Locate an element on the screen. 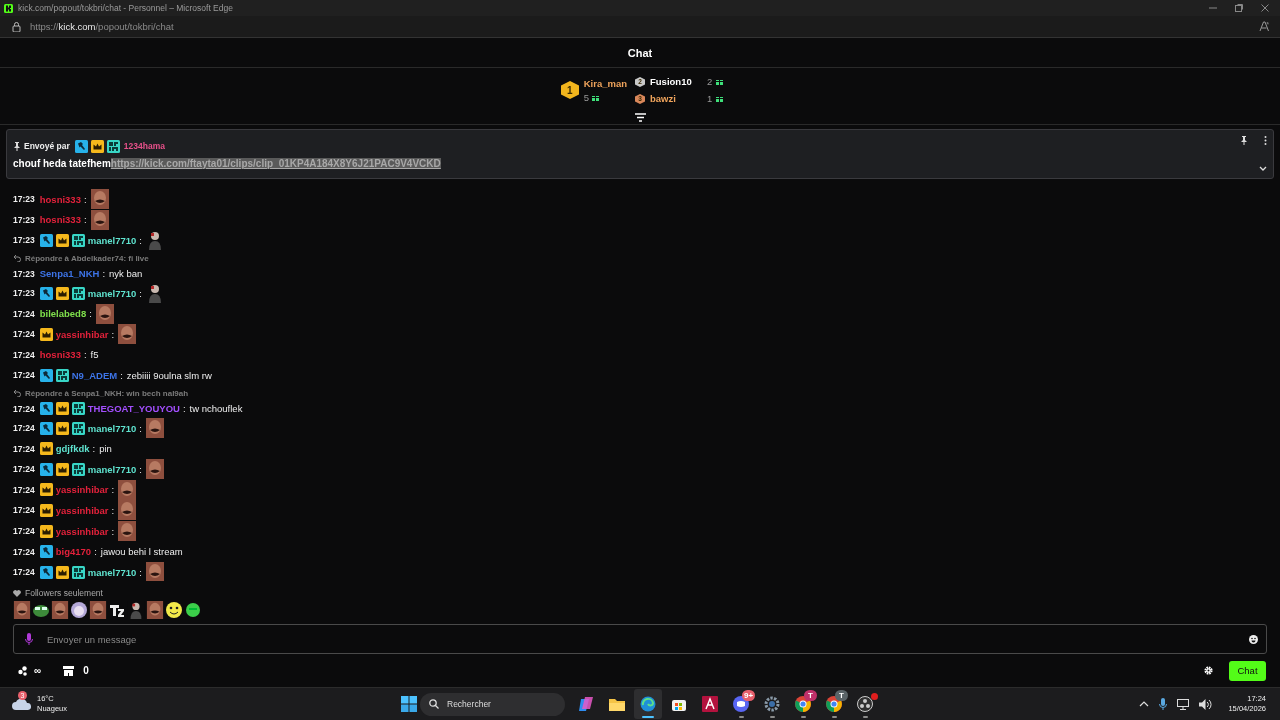  chevron-up-icon is located at coordinates (1144, 704).